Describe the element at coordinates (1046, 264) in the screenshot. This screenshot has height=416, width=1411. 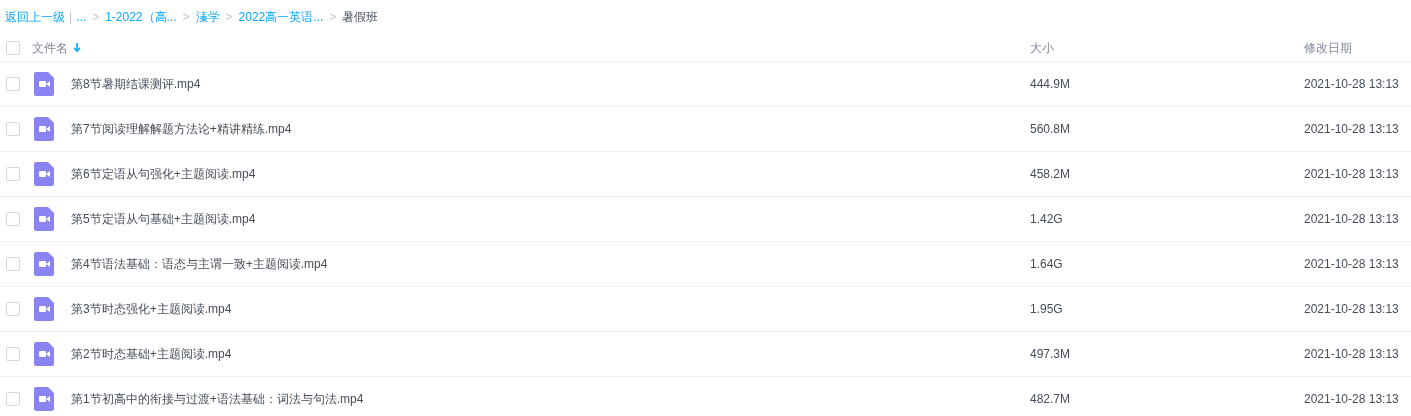
I see `file-size: 1.64G` at that location.